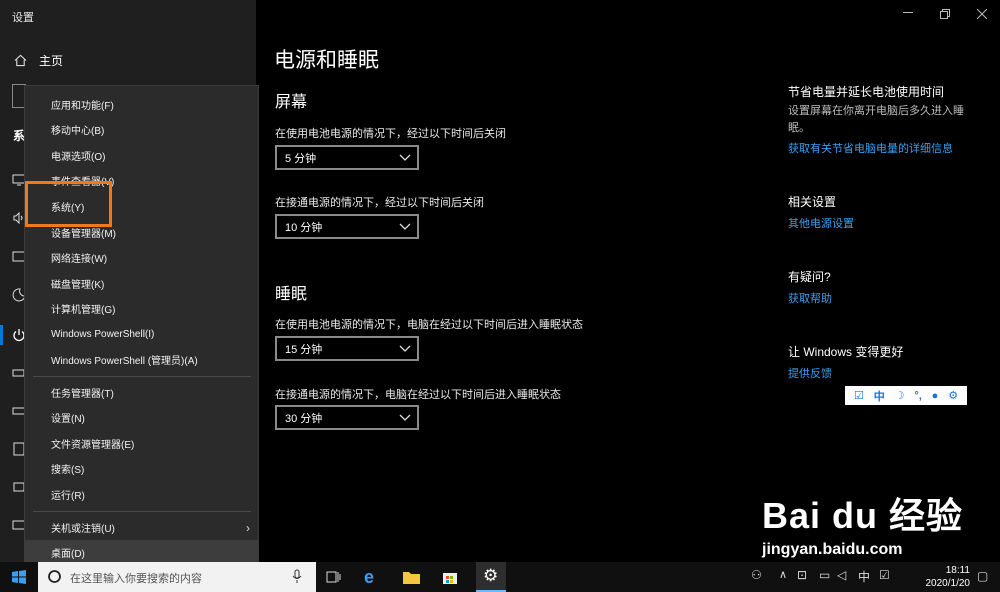  Describe the element at coordinates (982, 14) in the screenshot. I see `close-icon` at that location.